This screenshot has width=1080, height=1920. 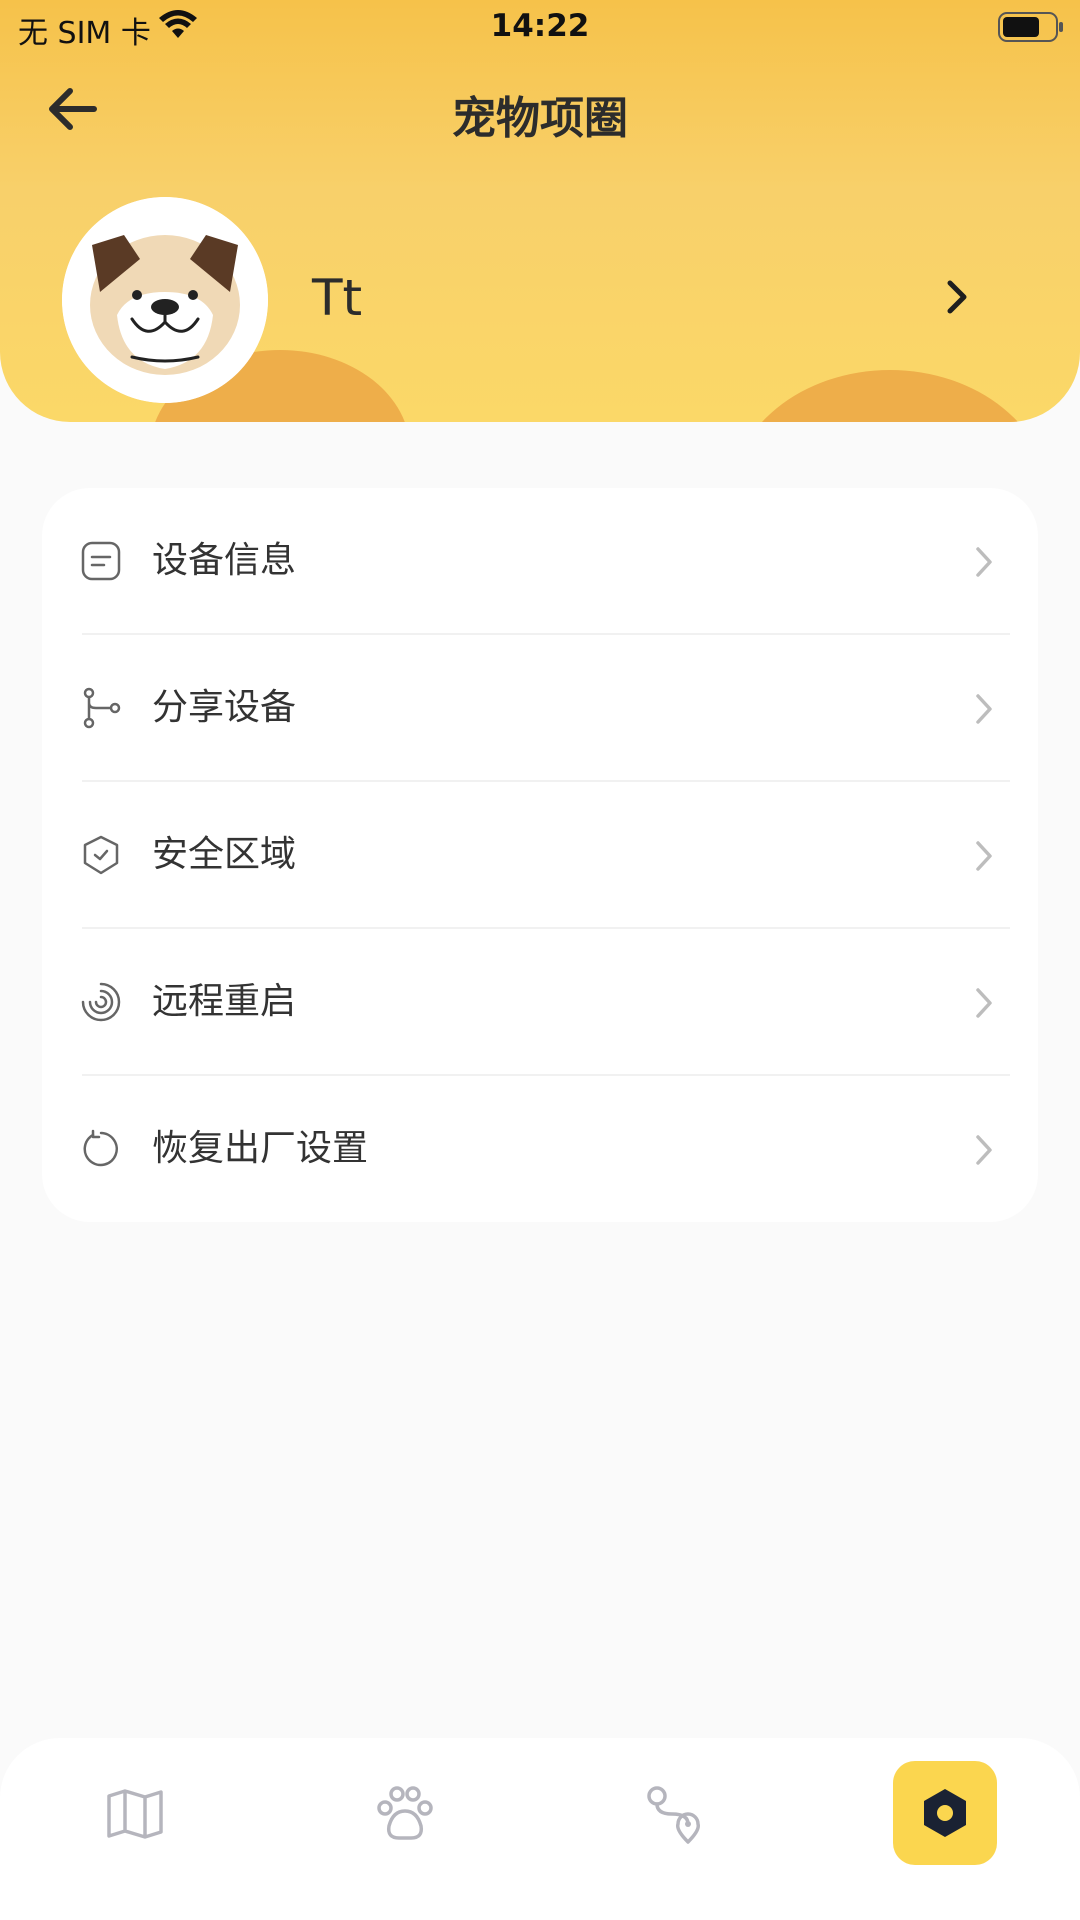 I want to click on menu-item-share-device: 分享设备, so click(x=540, y=708).